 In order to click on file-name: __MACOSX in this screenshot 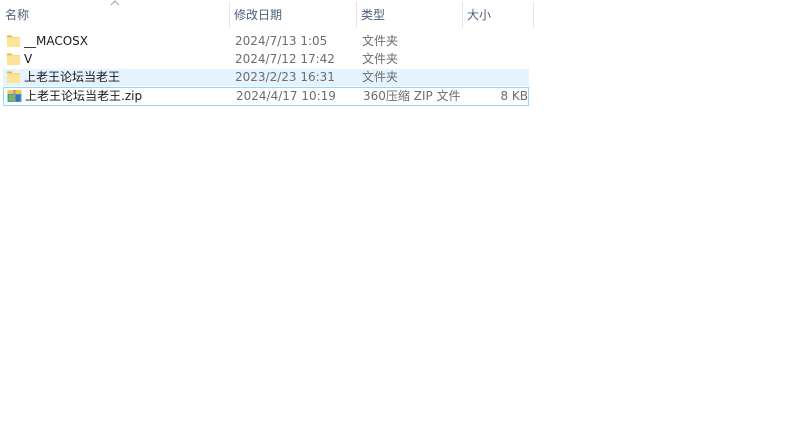, I will do `click(56, 41)`.